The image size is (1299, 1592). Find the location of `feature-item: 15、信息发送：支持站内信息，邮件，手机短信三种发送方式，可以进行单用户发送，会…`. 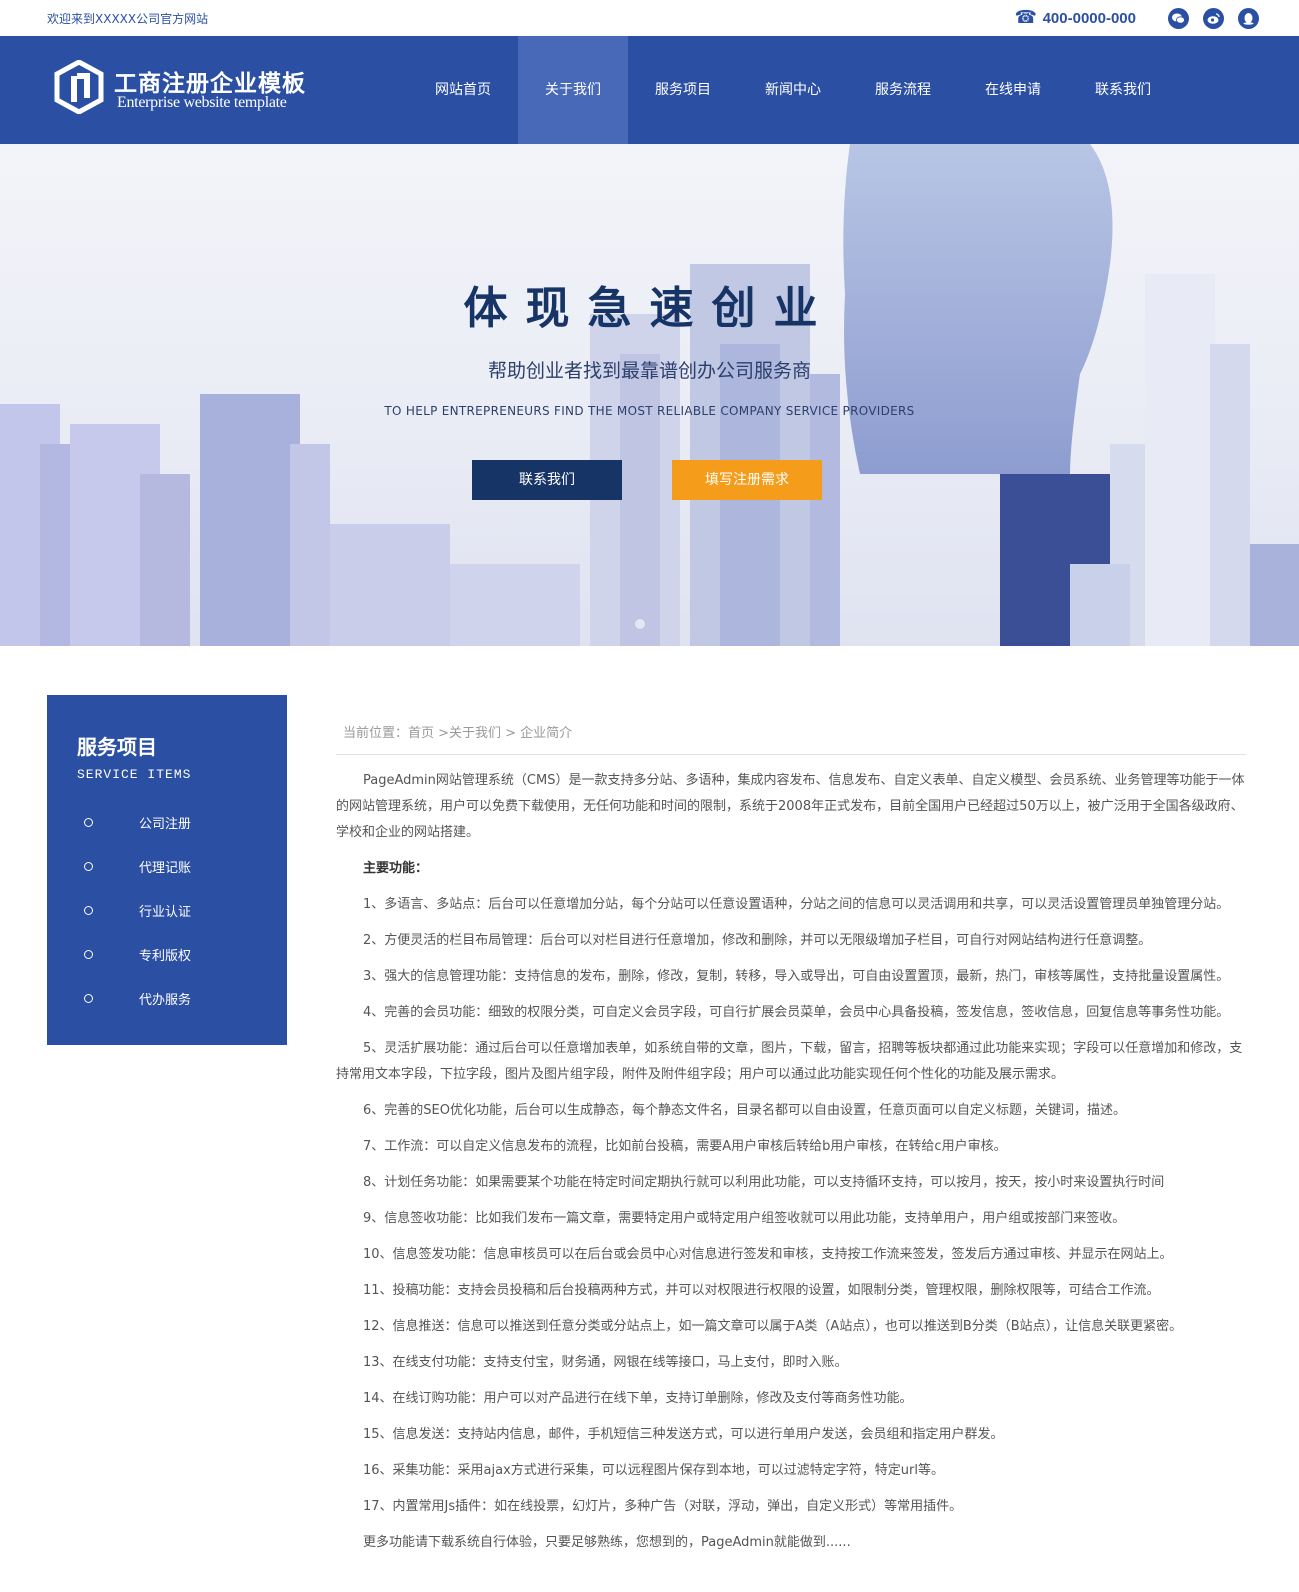

feature-item: 15、信息发送：支持站内信息，邮件，手机短信三种发送方式，可以进行单用户发送，会… is located at coordinates (683, 1434).